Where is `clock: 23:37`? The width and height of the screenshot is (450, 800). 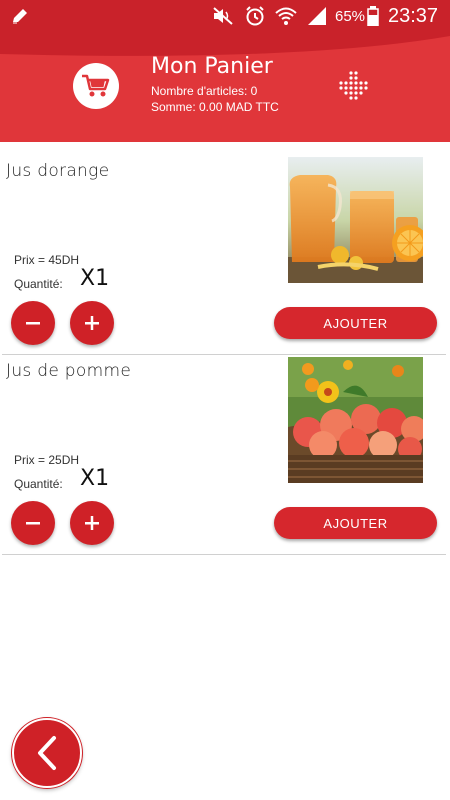
clock: 23:37 is located at coordinates (413, 16).